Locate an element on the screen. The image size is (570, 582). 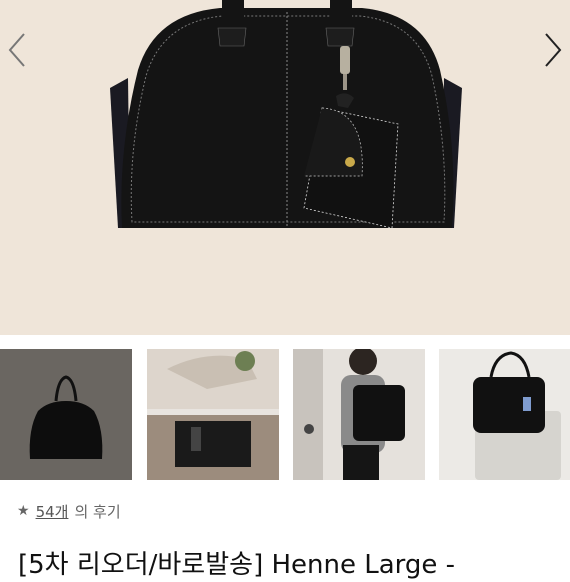
review-summary: ★ 54개 의 후기 is located at coordinates (69, 511).